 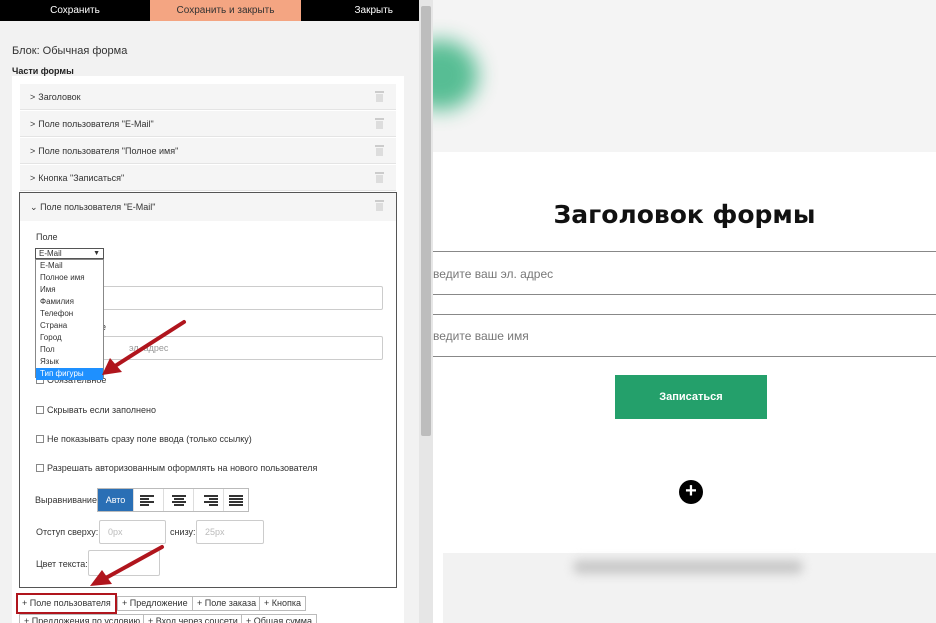 I want to click on add-user-field-button: + Поле пользователя, so click(x=66, y=603).